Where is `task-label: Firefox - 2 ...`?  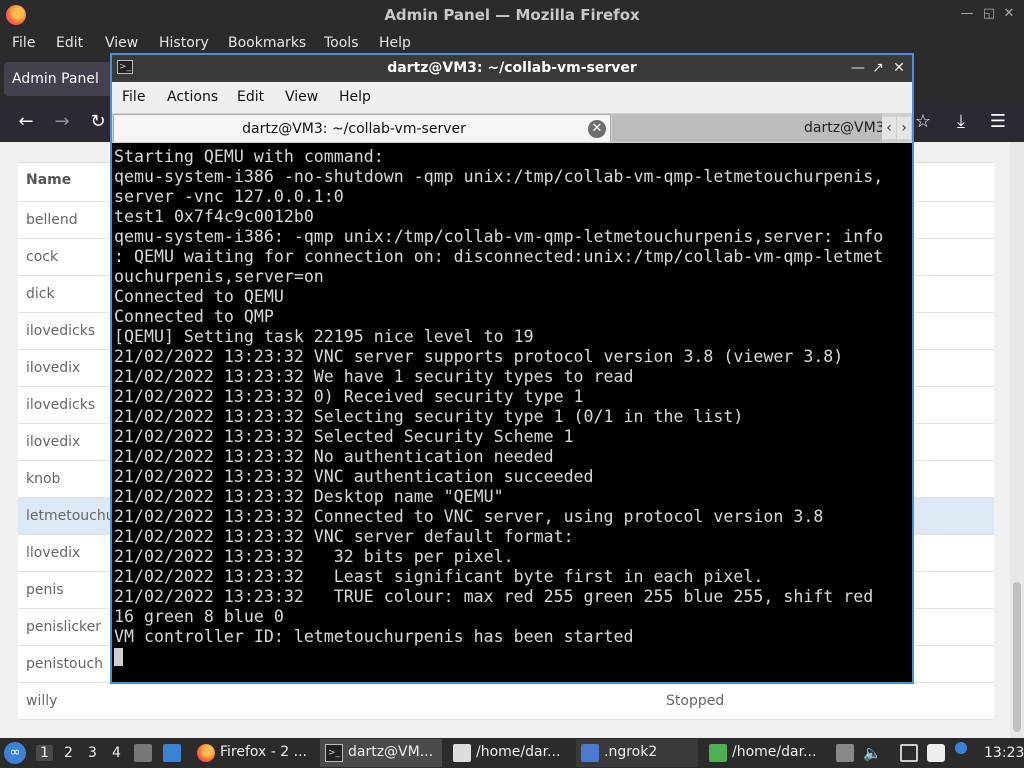 task-label: Firefox - 2 ... is located at coordinates (263, 752).